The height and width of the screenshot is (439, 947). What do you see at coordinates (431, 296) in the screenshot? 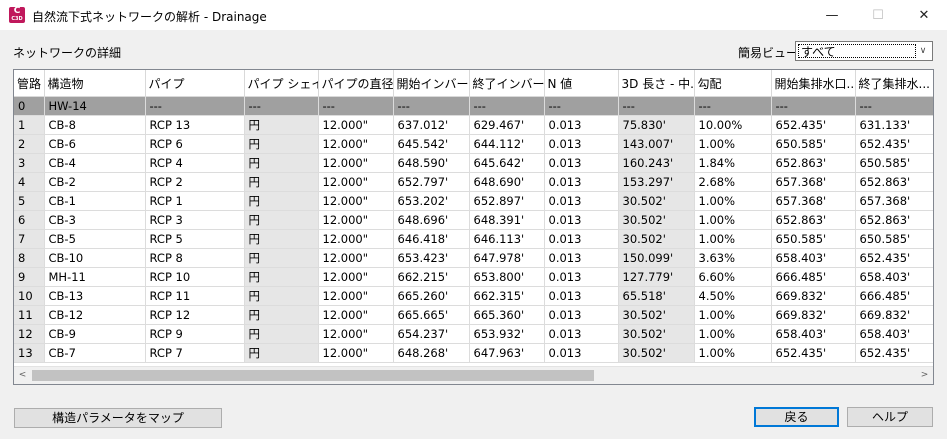
I see `table-cell: 665.260'` at bounding box center [431, 296].